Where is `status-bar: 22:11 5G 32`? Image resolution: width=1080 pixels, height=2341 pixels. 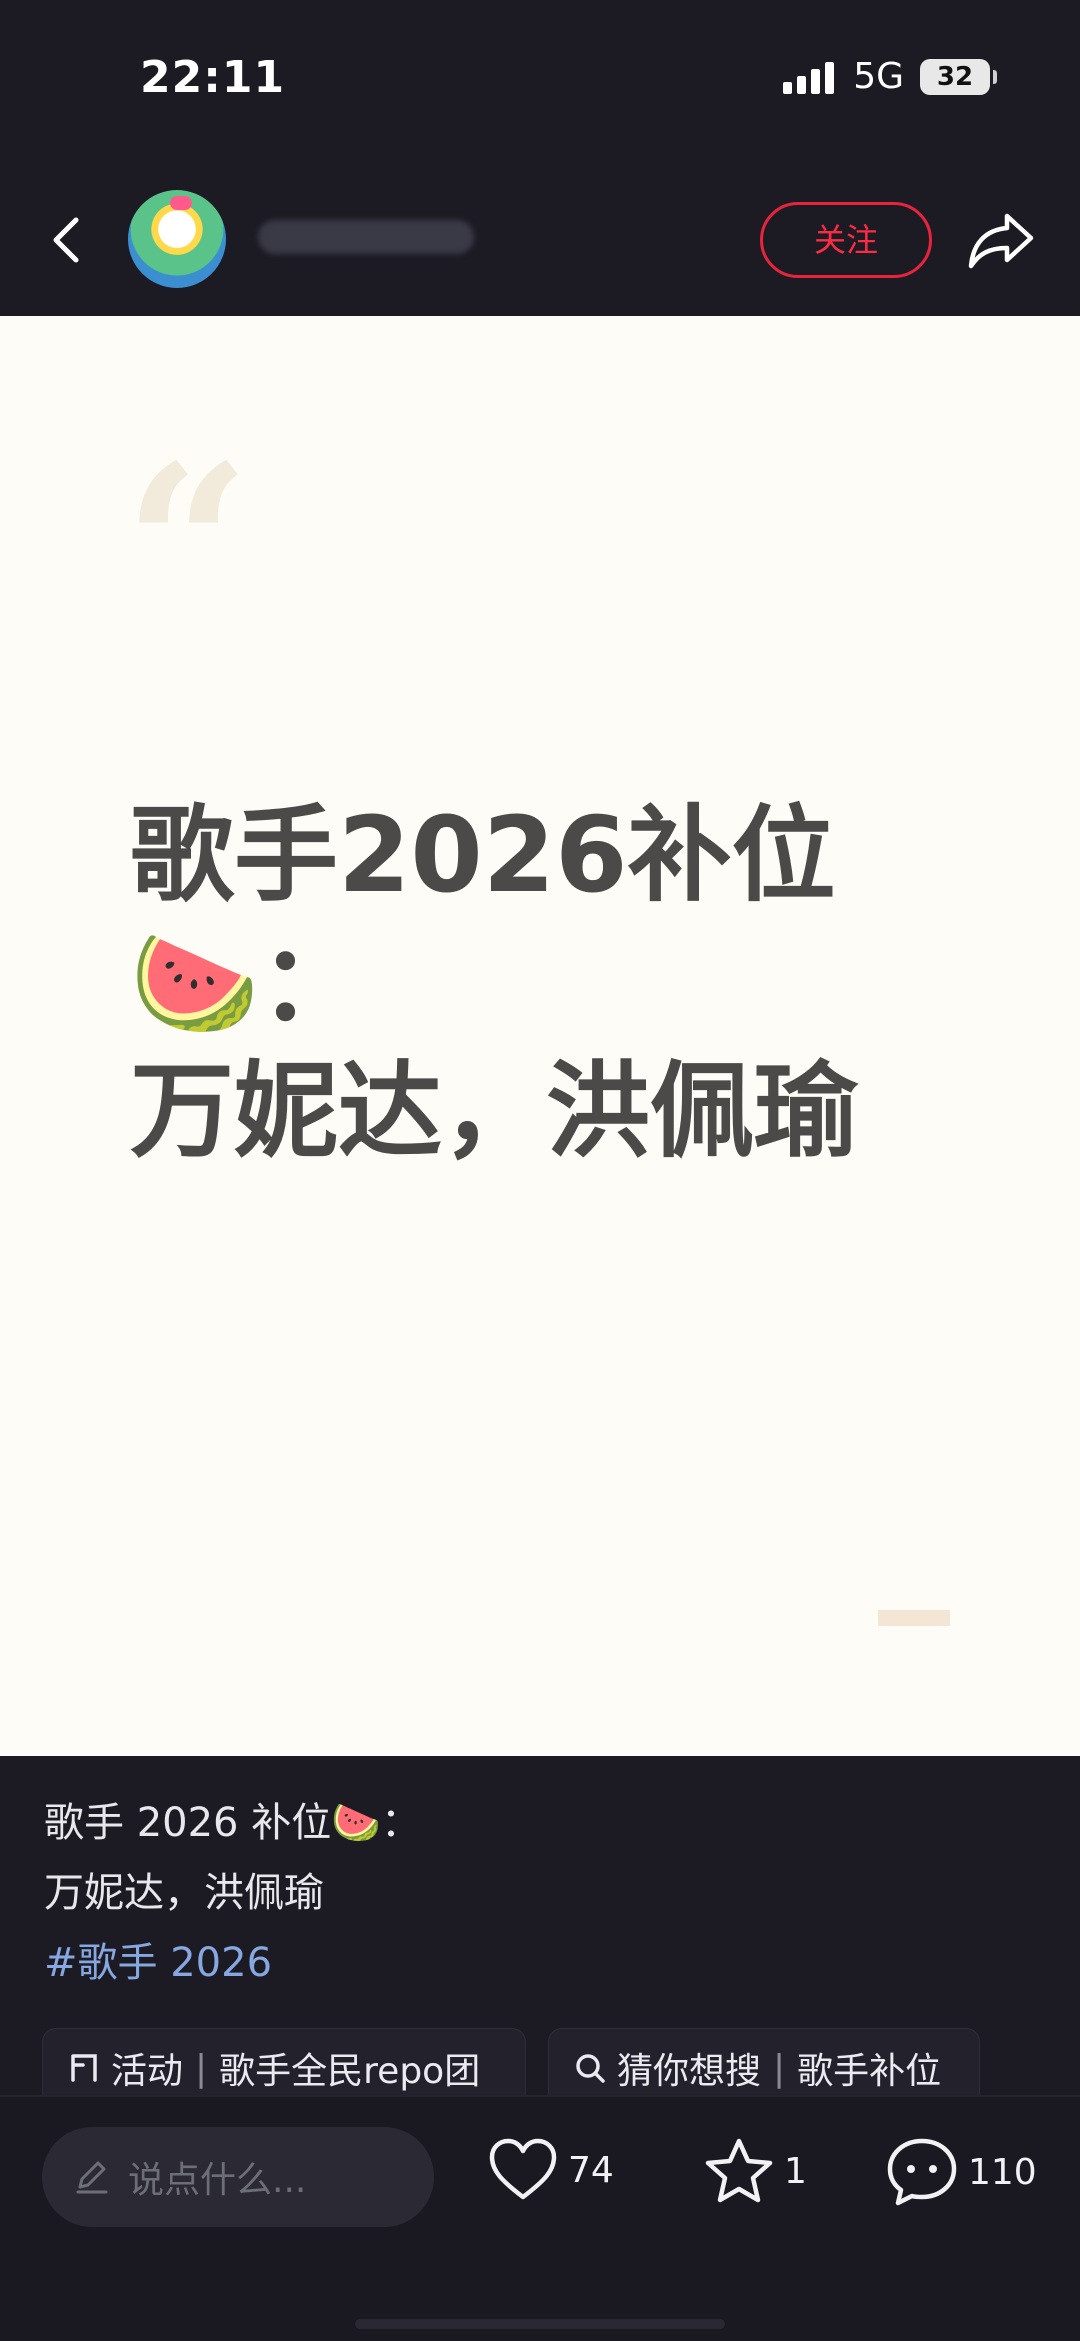
status-bar: 22:11 5G 32 is located at coordinates (540, 80).